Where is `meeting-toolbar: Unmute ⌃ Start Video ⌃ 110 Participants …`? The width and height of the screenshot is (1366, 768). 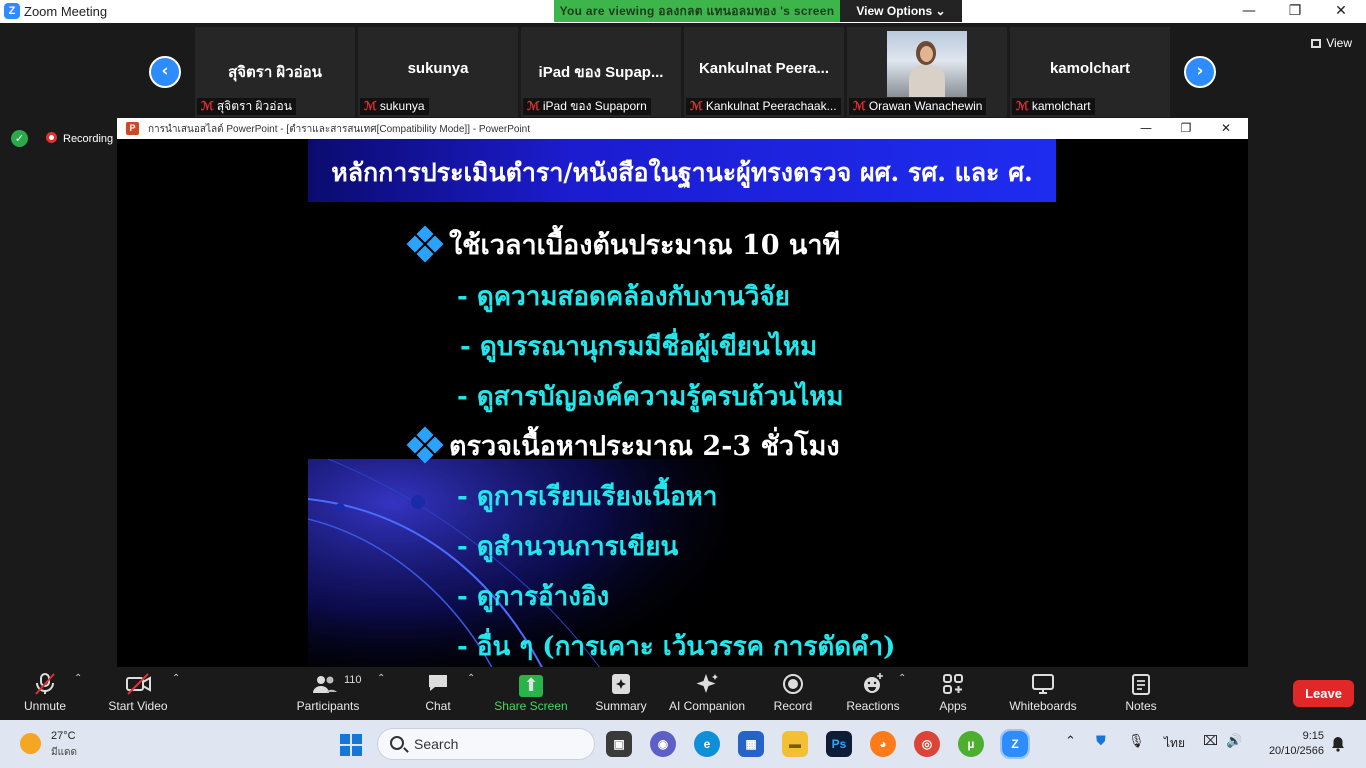
meeting-toolbar: Unmute ⌃ Start Video ⌃ 110 Participants … is located at coordinates (683, 693).